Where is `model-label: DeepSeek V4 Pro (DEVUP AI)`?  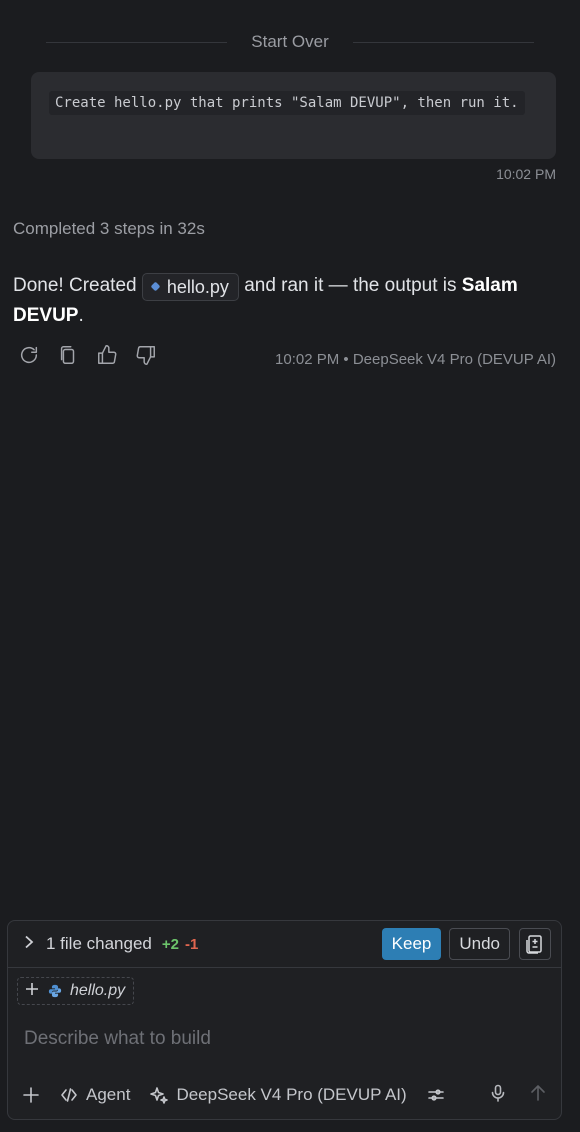
model-label: DeepSeek V4 Pro (DEVUP AI) is located at coordinates (291, 1094).